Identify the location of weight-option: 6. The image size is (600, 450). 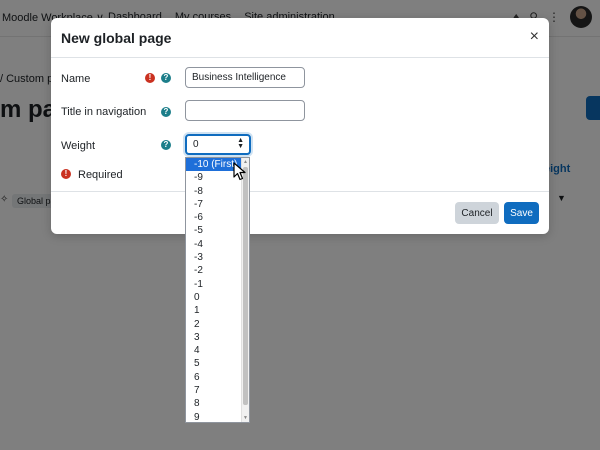
(217, 377).